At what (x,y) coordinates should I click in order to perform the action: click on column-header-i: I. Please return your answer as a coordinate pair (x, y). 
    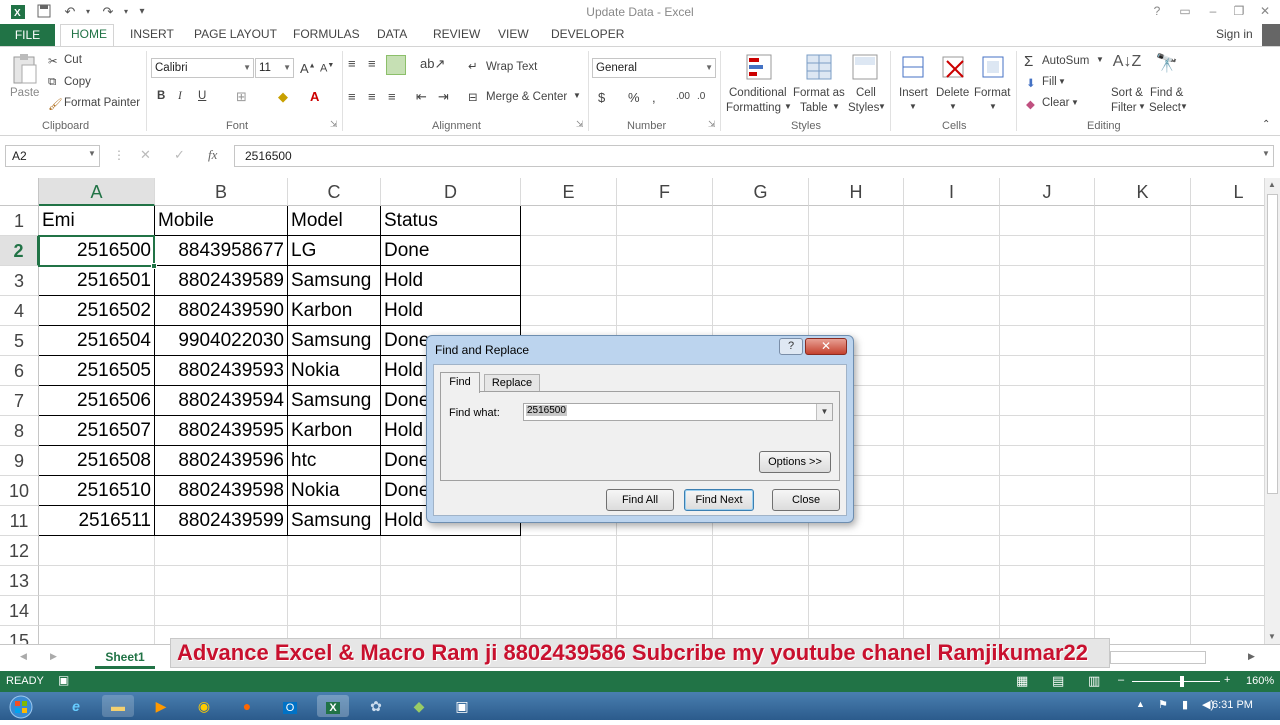
    Looking at the image, I should click on (952, 192).